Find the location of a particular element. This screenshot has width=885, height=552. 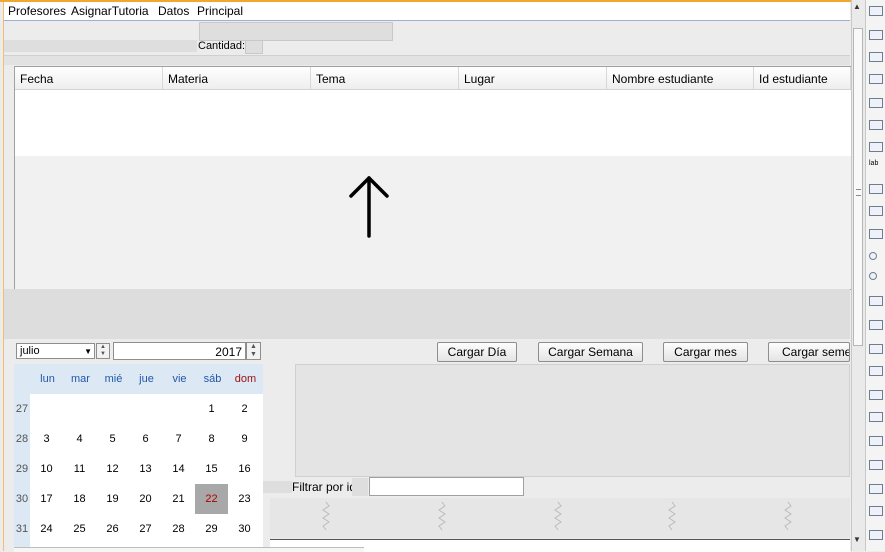

calendar-day: 1 is located at coordinates (211, 409).